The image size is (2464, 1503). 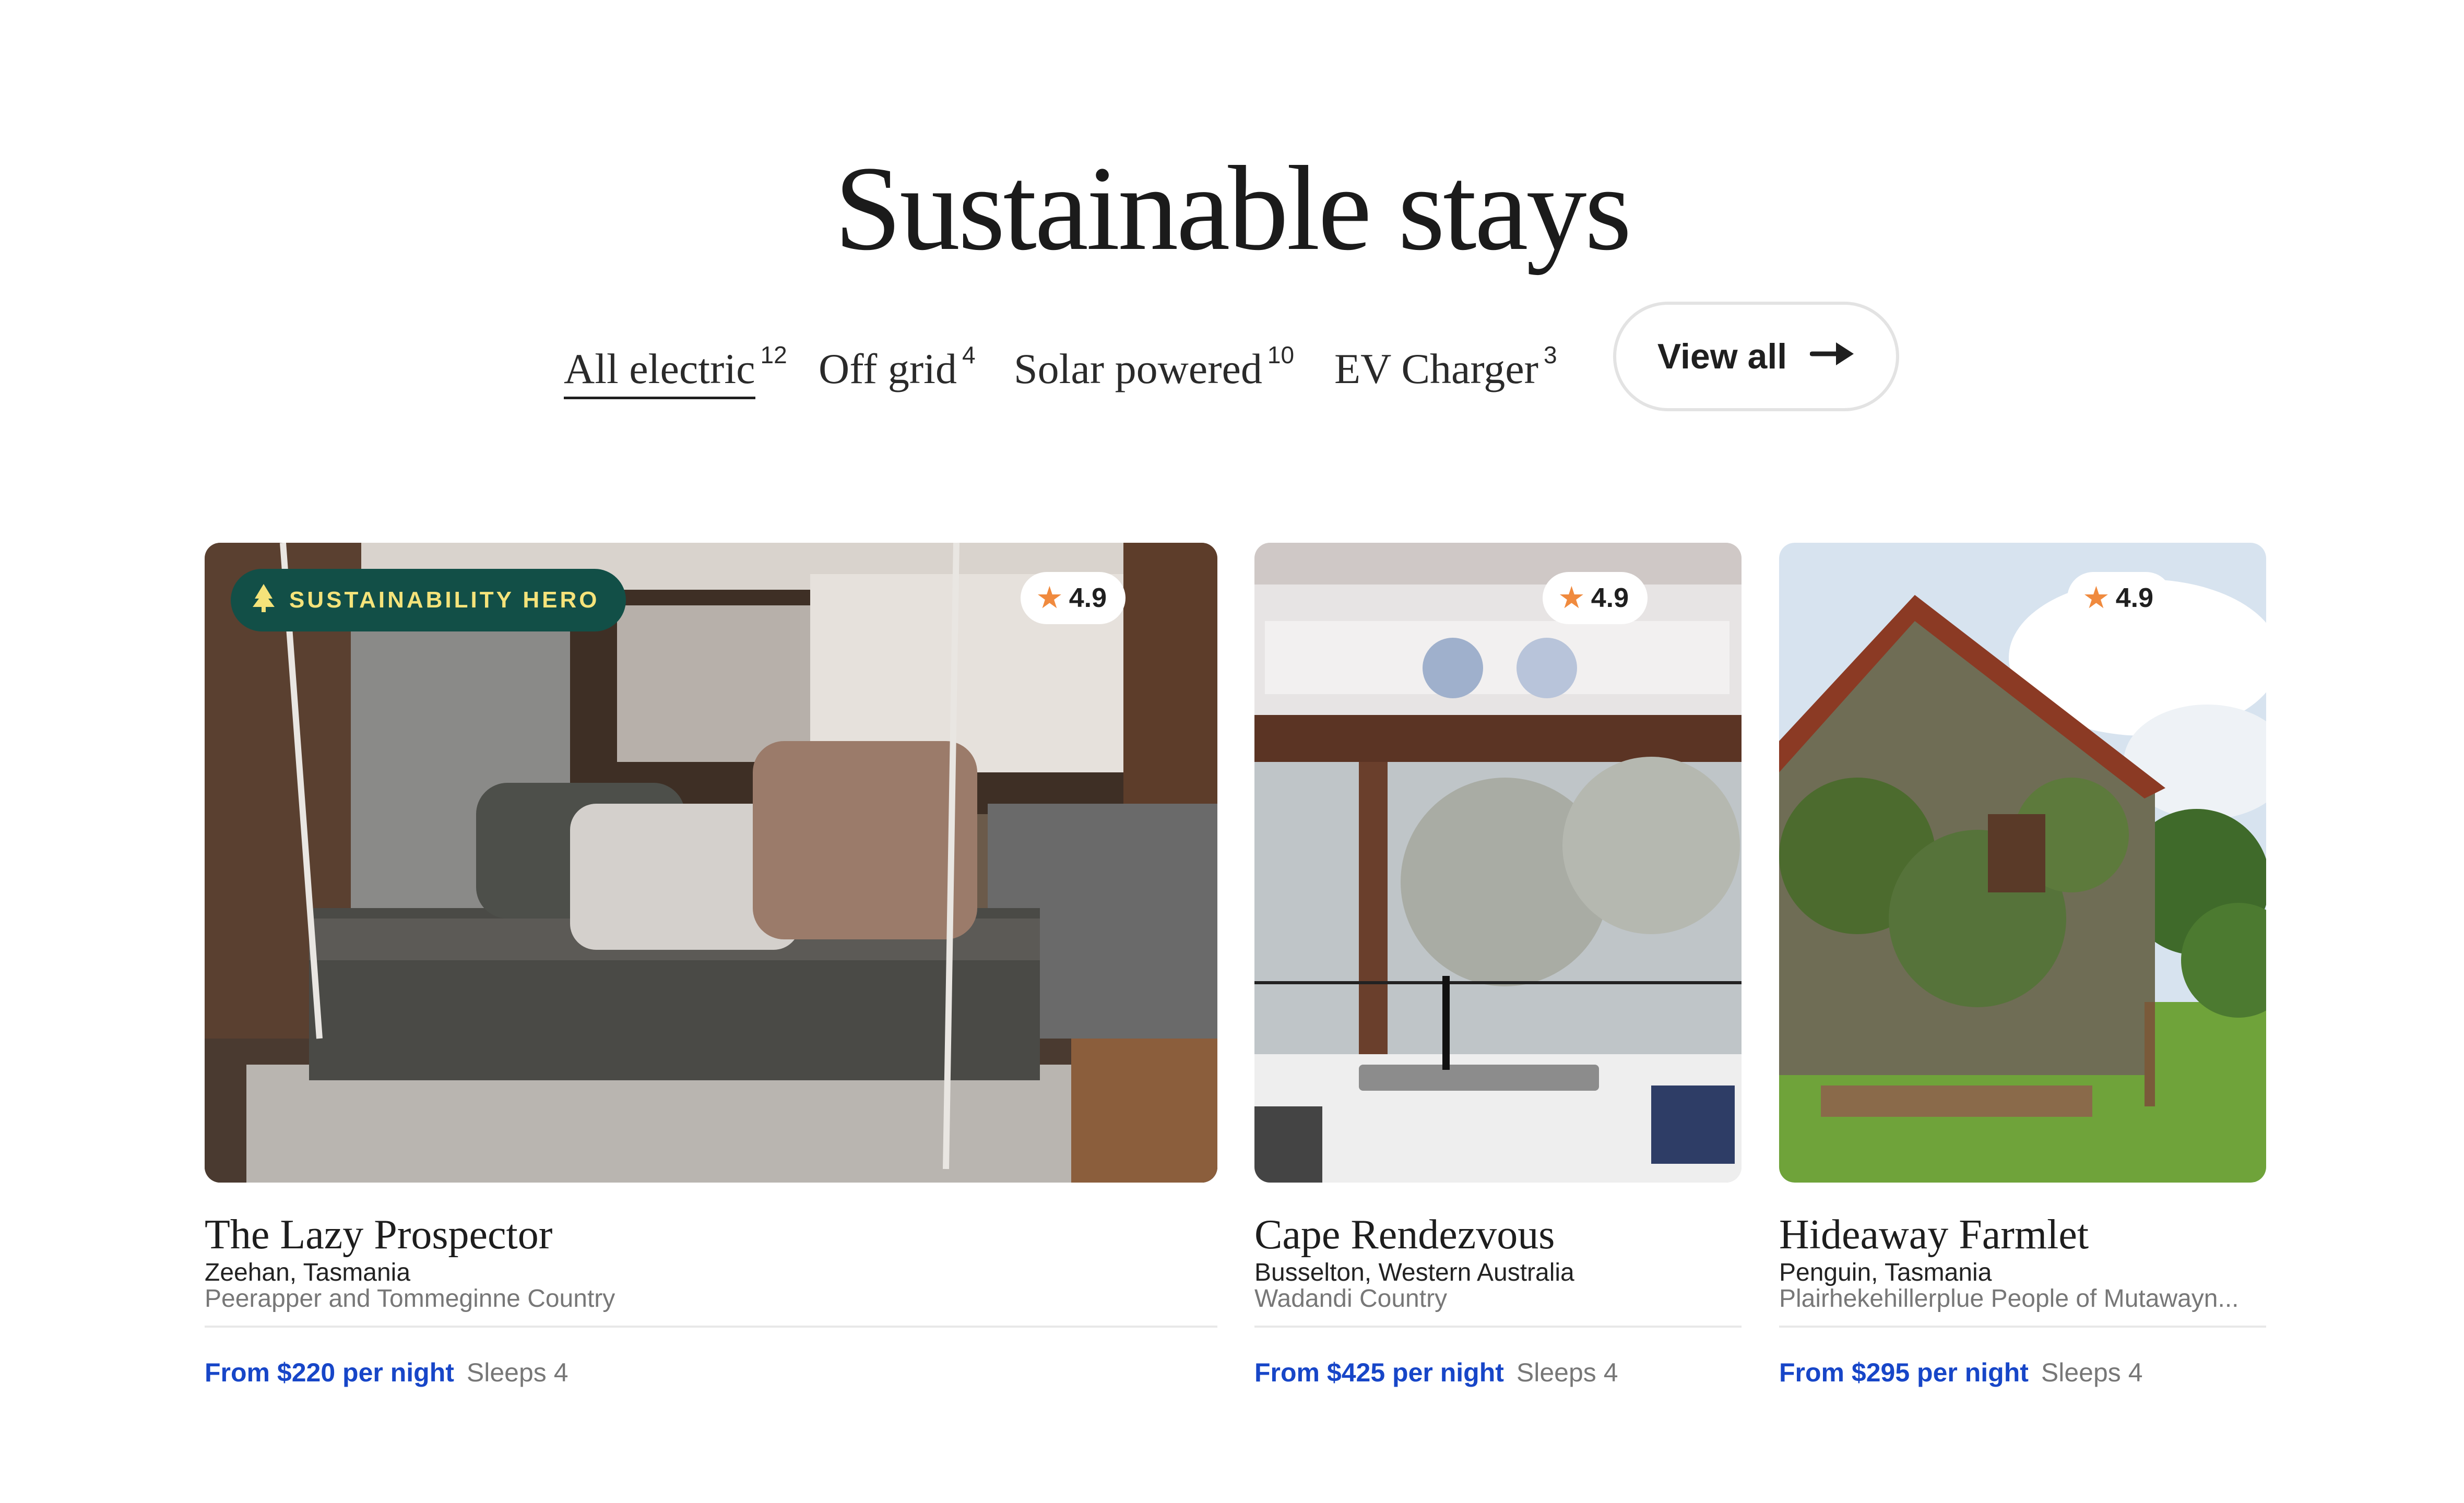 What do you see at coordinates (1498, 1235) in the screenshot?
I see `listing-name: Cape Rendezvous` at bounding box center [1498, 1235].